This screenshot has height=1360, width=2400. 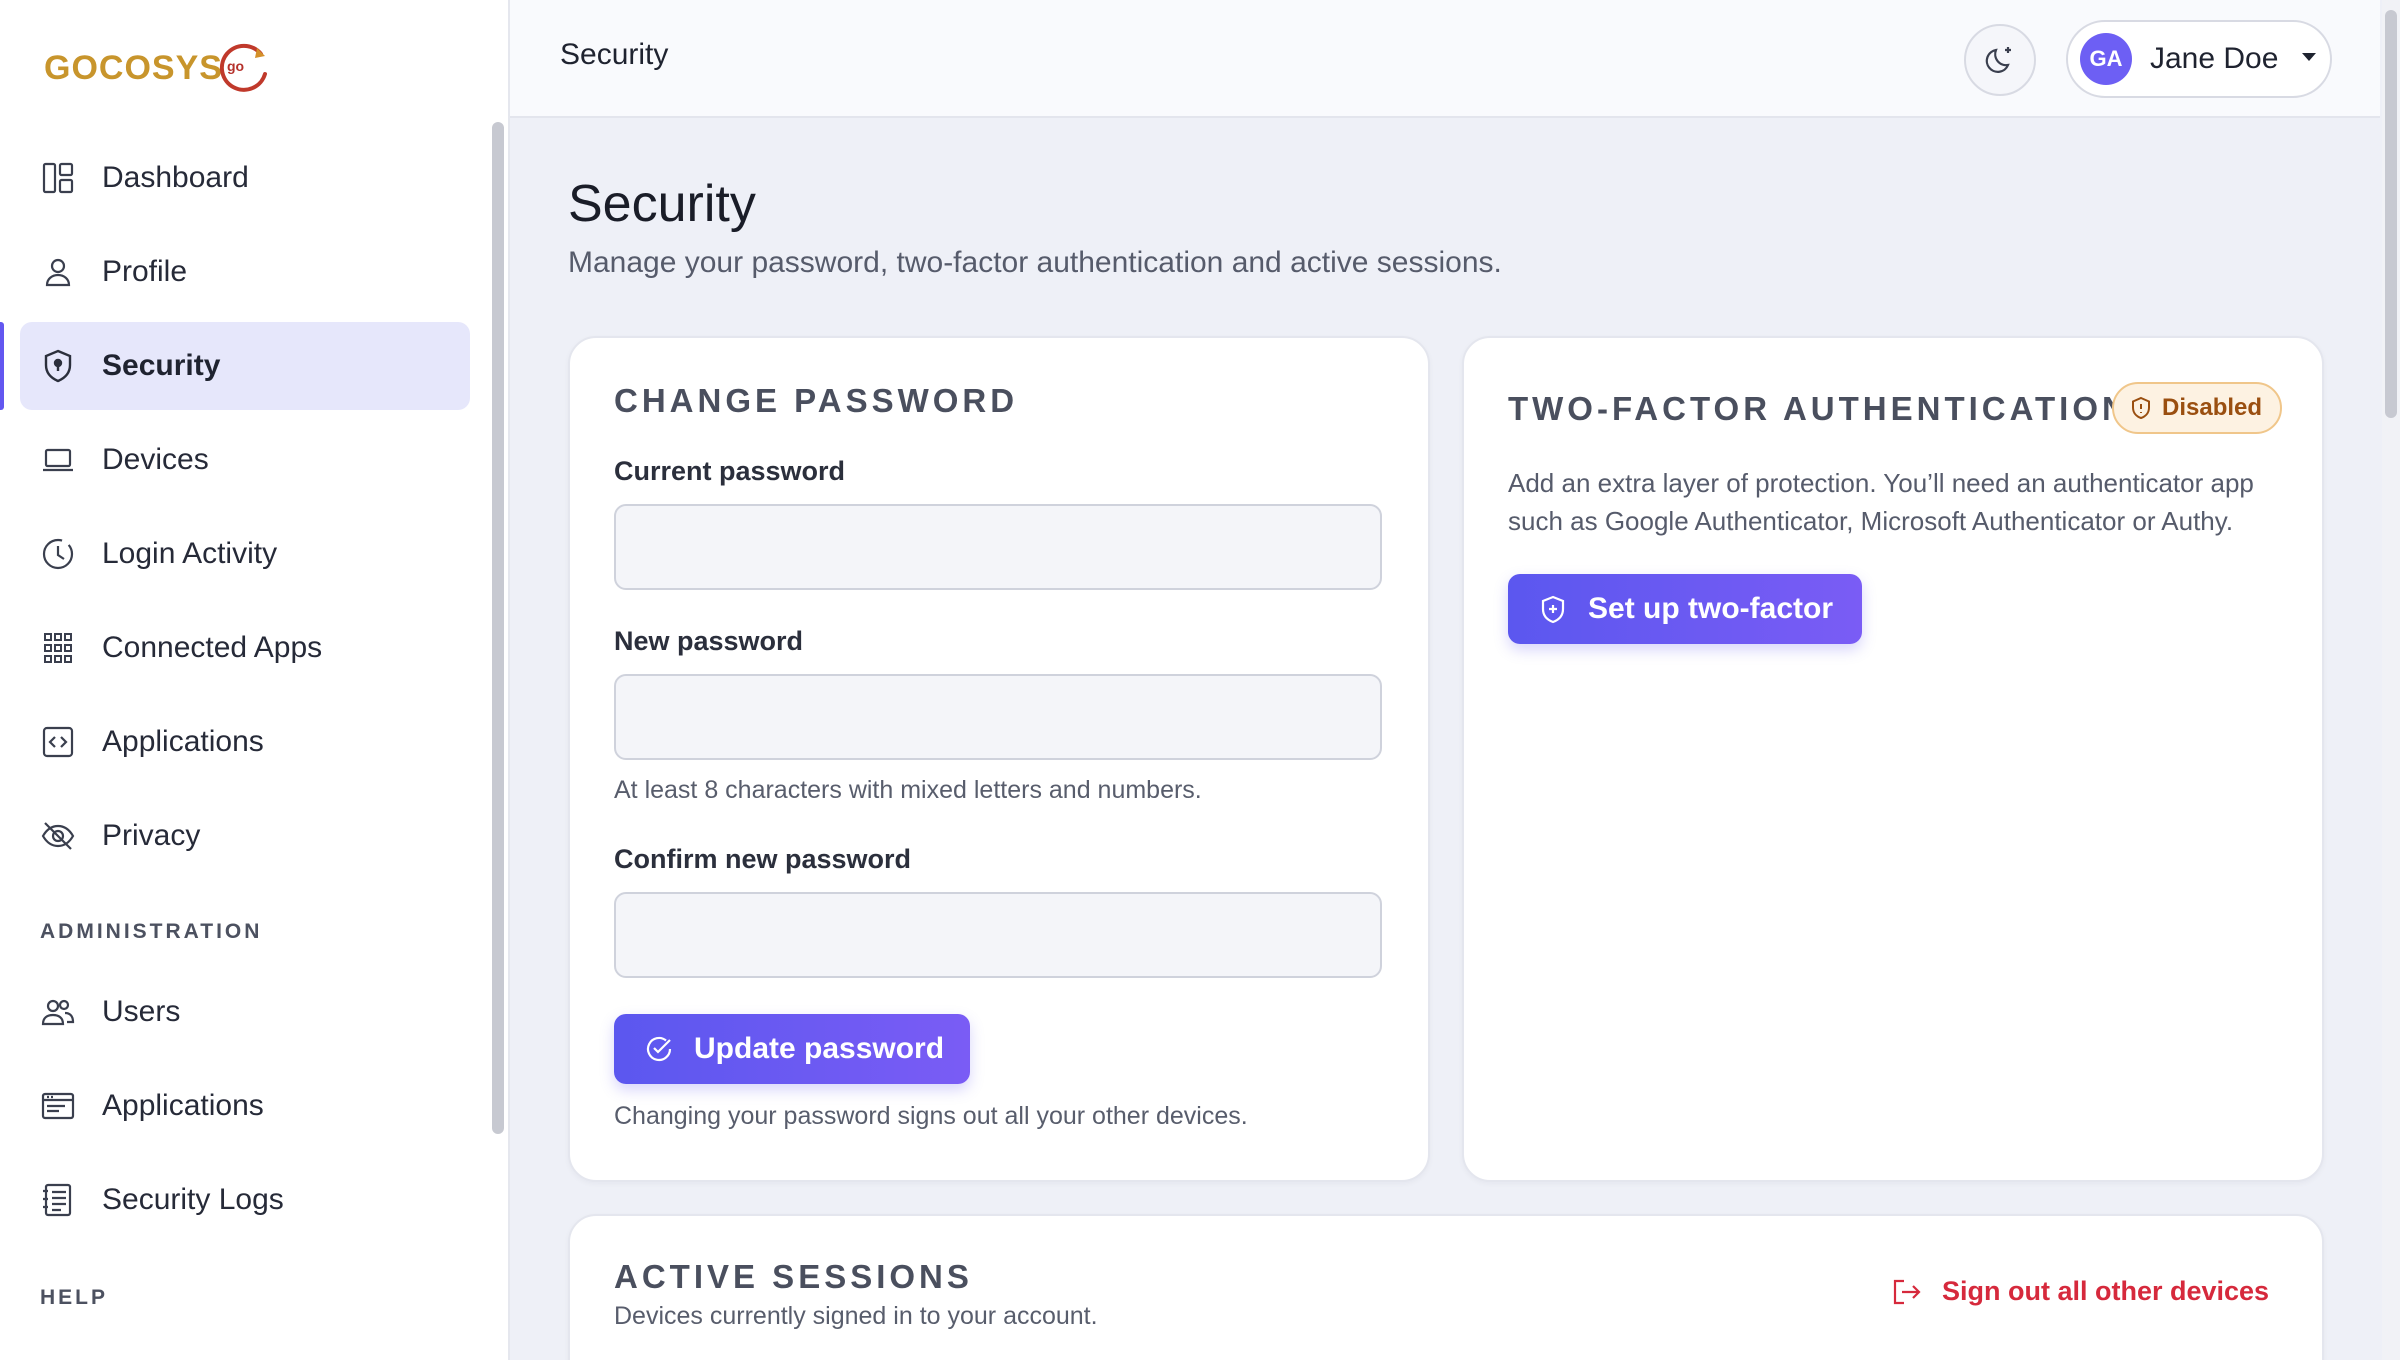 I want to click on brand-logo: GOCOSYS go, so click(x=158, y=68).